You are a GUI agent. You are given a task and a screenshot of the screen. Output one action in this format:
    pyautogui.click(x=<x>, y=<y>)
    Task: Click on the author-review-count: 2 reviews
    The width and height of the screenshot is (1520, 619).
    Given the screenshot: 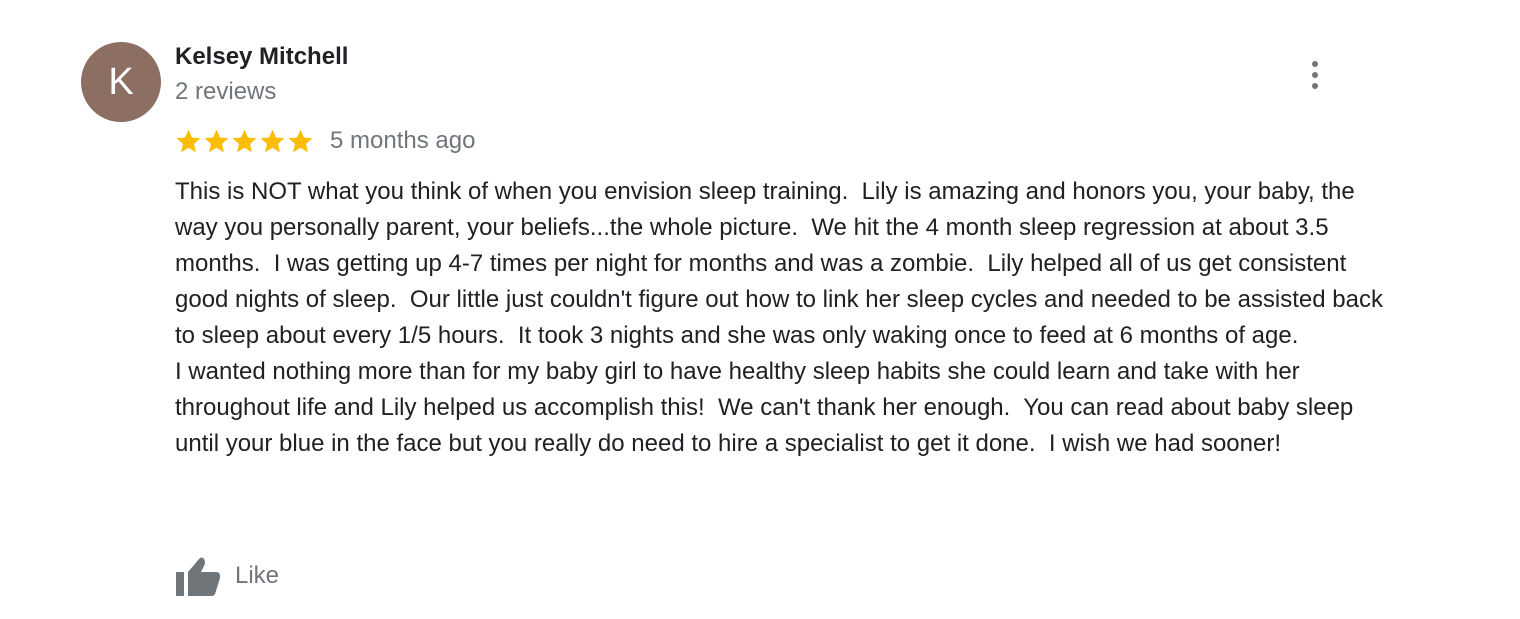 What is the action you would take?
    pyautogui.click(x=225, y=92)
    